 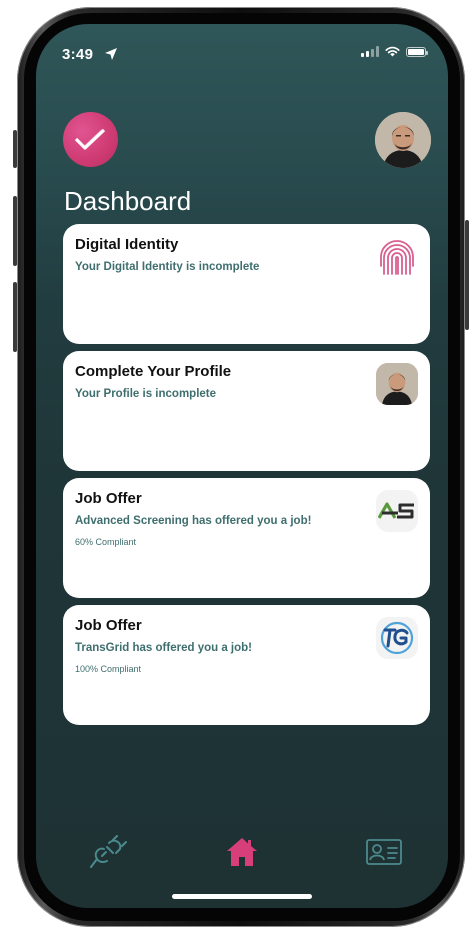 I want to click on location-arrow-icon, so click(x=111, y=54).